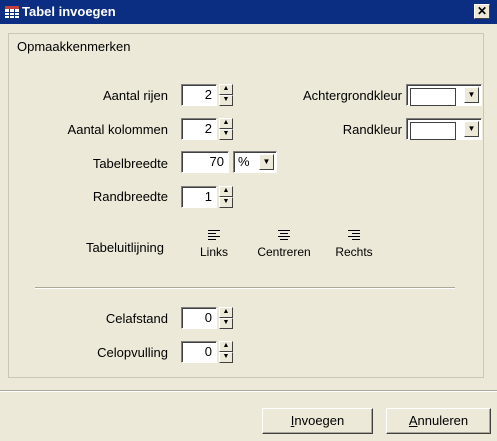  I want to click on close-button: ✕, so click(482, 11).